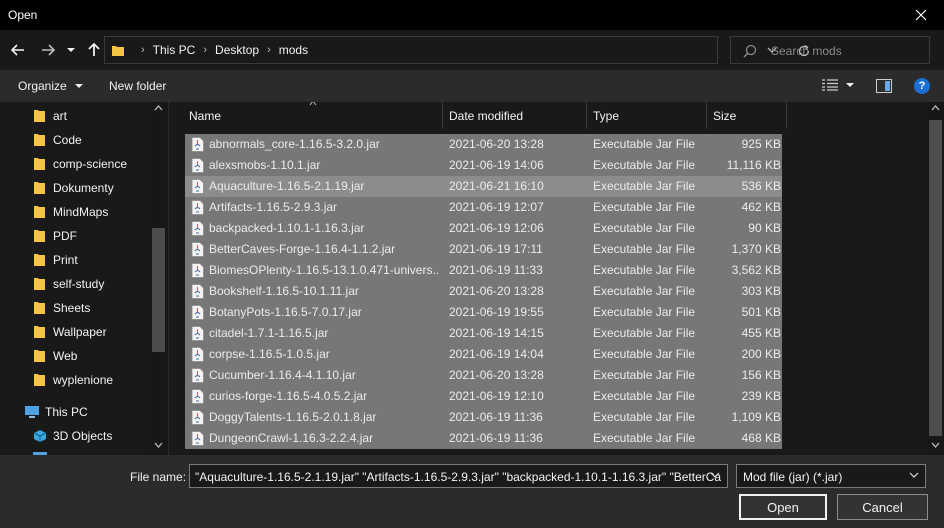 The height and width of the screenshot is (528, 944). Describe the element at coordinates (80, 332) in the screenshot. I see `nav-folder-label: Wallpaper` at that location.